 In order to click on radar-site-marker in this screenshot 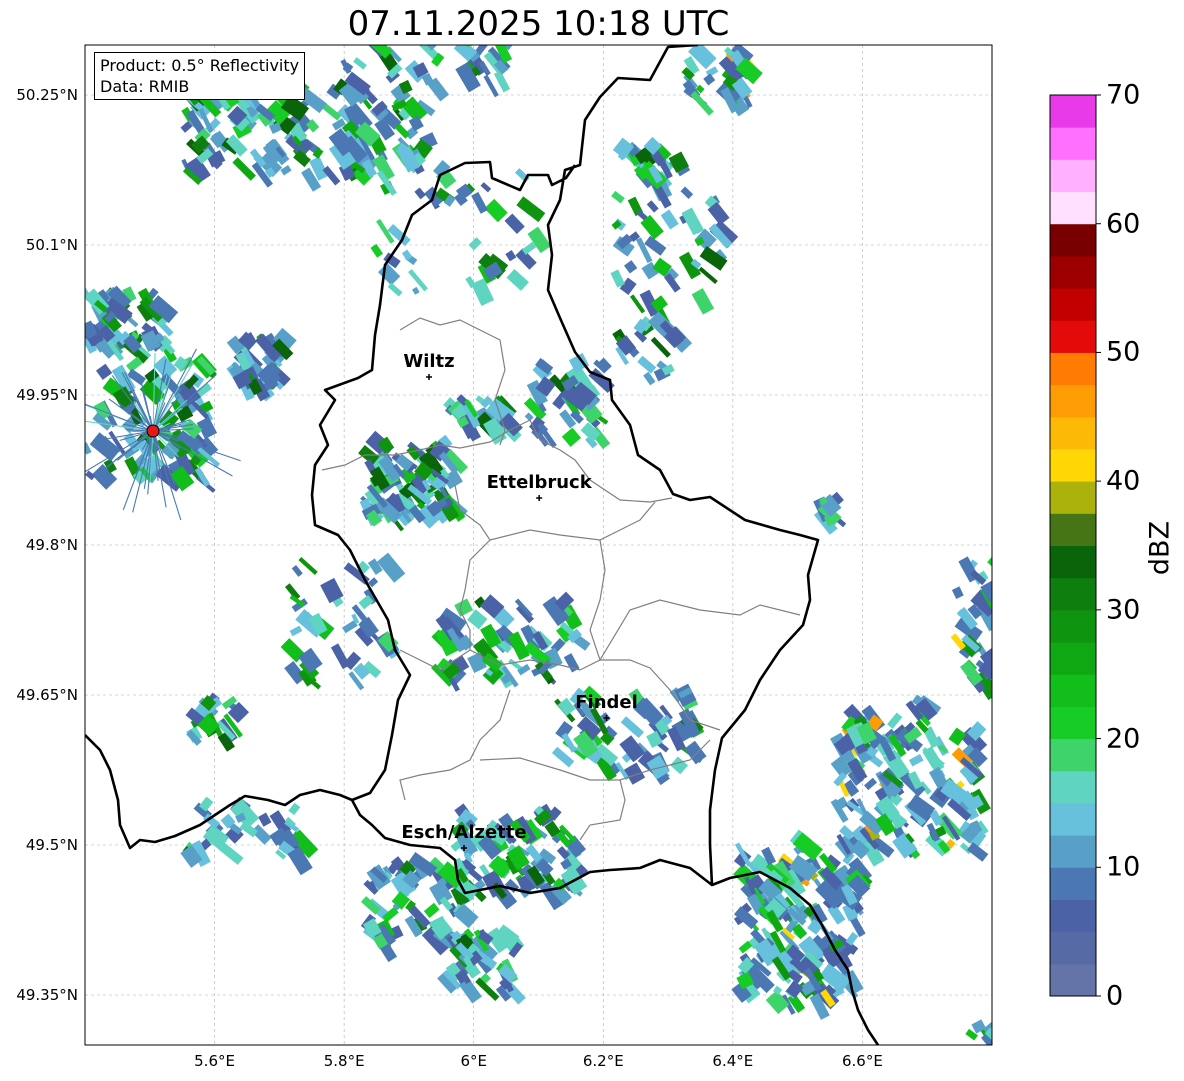, I will do `click(153, 431)`.